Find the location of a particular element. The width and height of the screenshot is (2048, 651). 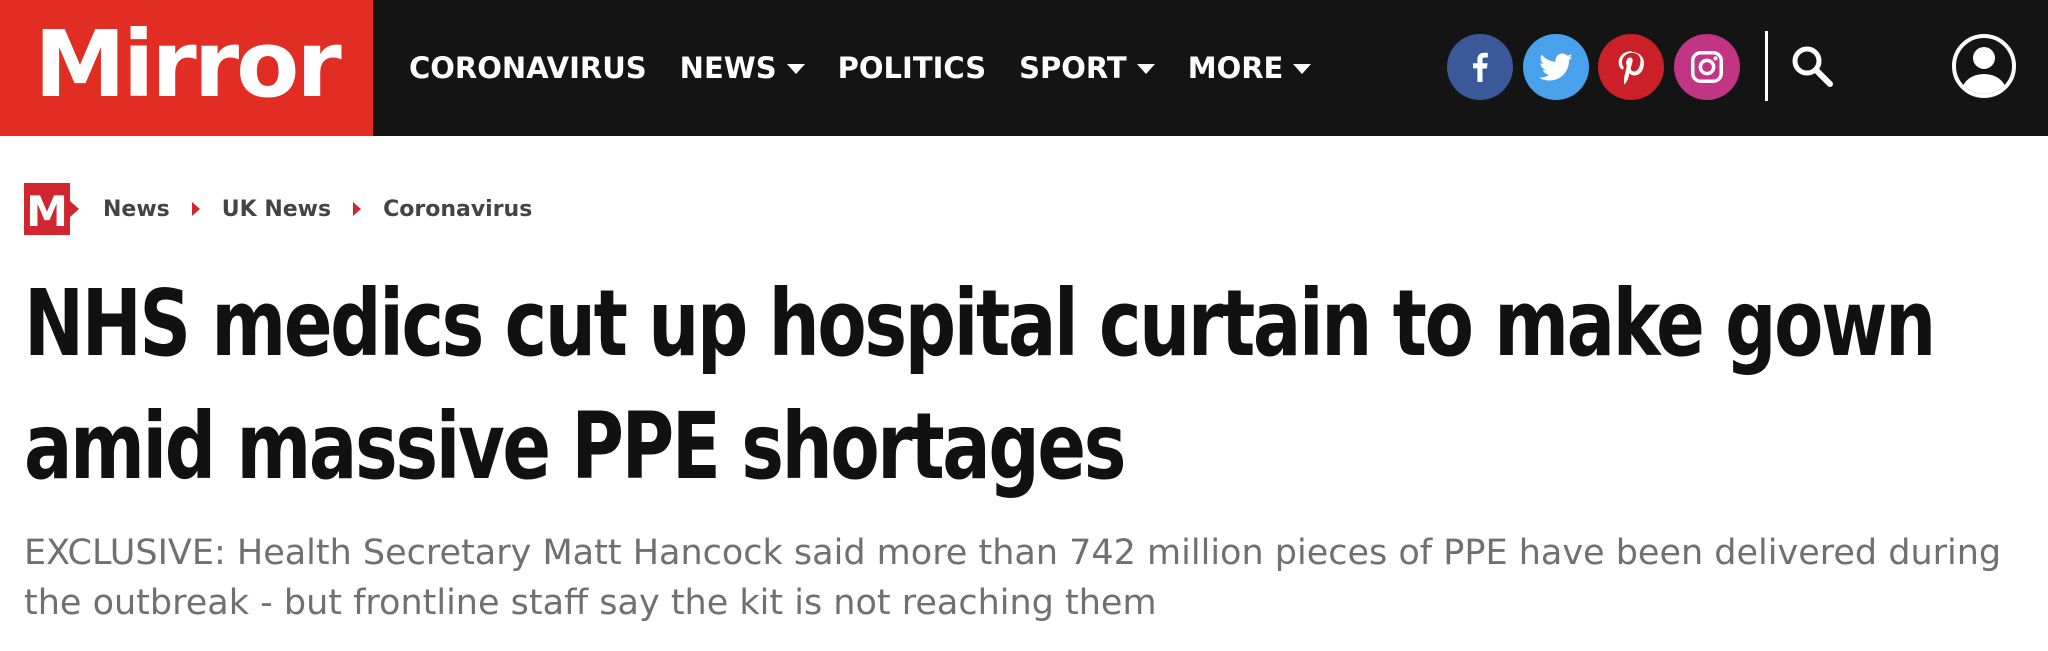

search-icon is located at coordinates (1812, 66).